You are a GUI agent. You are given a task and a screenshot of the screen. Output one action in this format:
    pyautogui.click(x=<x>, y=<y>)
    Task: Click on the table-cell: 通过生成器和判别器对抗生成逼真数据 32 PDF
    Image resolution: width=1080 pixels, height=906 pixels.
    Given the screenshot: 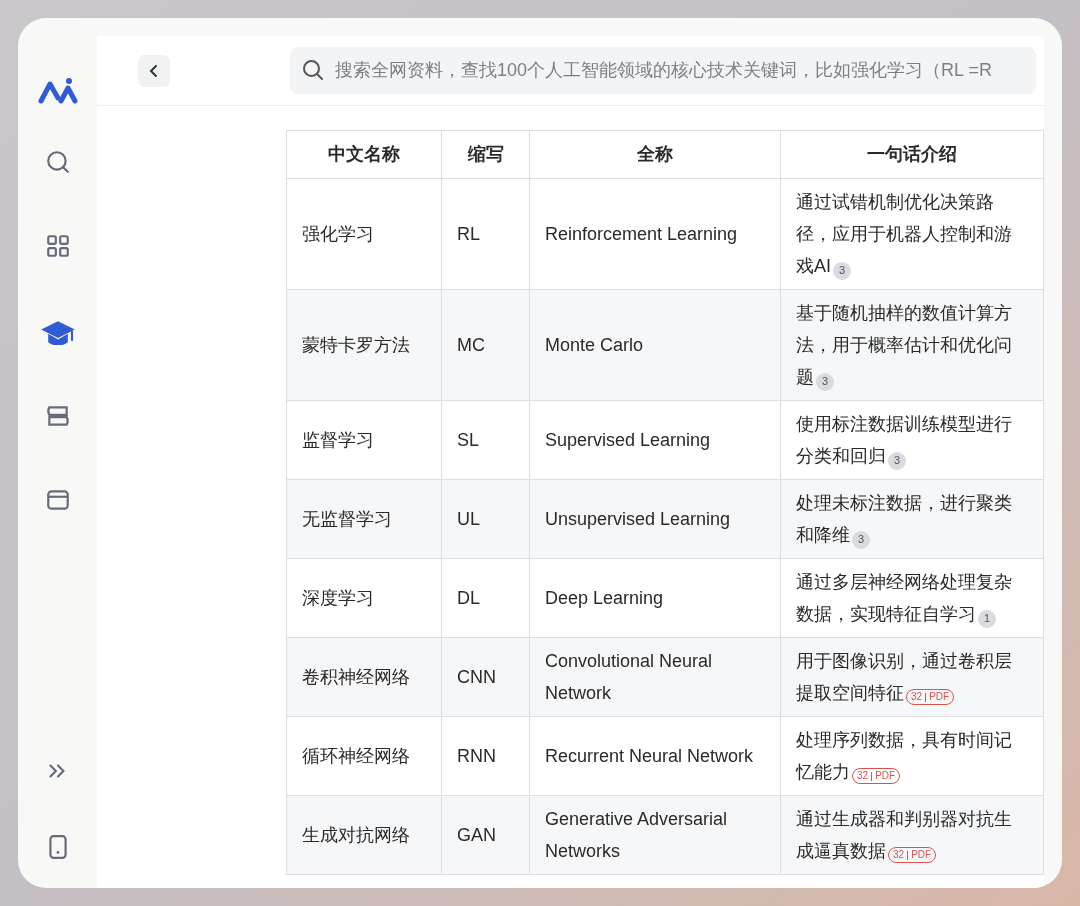 What is the action you would take?
    pyautogui.click(x=912, y=835)
    